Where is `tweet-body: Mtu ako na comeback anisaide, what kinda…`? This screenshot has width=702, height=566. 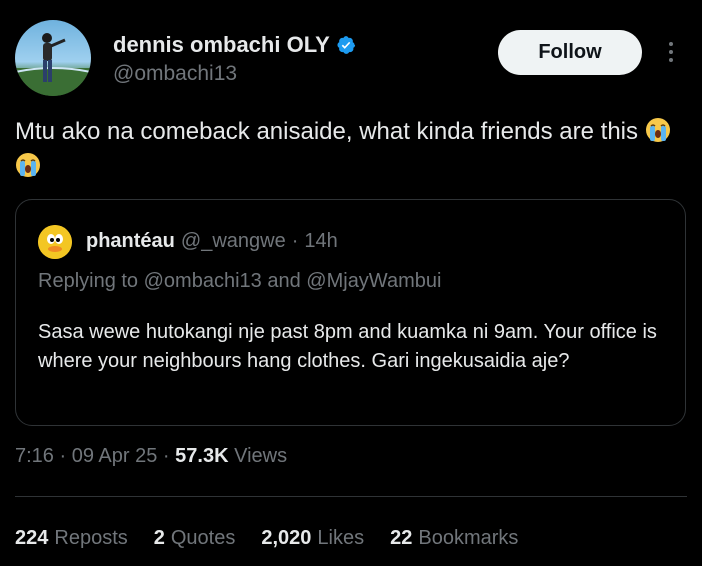 tweet-body: Mtu ako na comeback anisaide, what kinda… is located at coordinates (327, 131).